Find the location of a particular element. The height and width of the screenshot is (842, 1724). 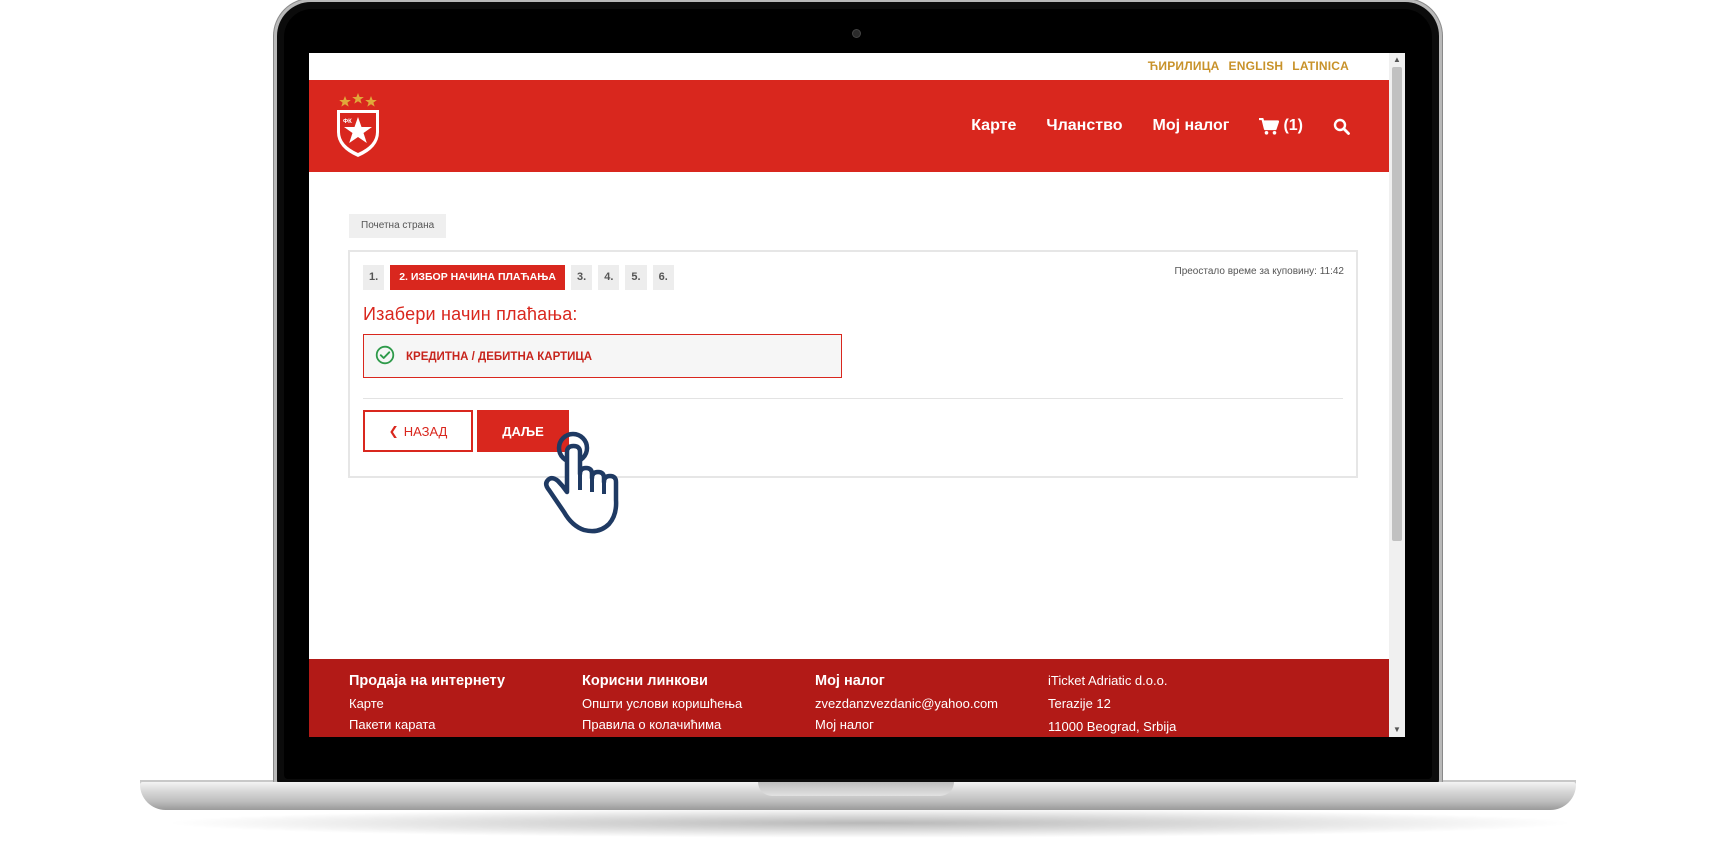

cart-count: (1) is located at coordinates (1293, 125).